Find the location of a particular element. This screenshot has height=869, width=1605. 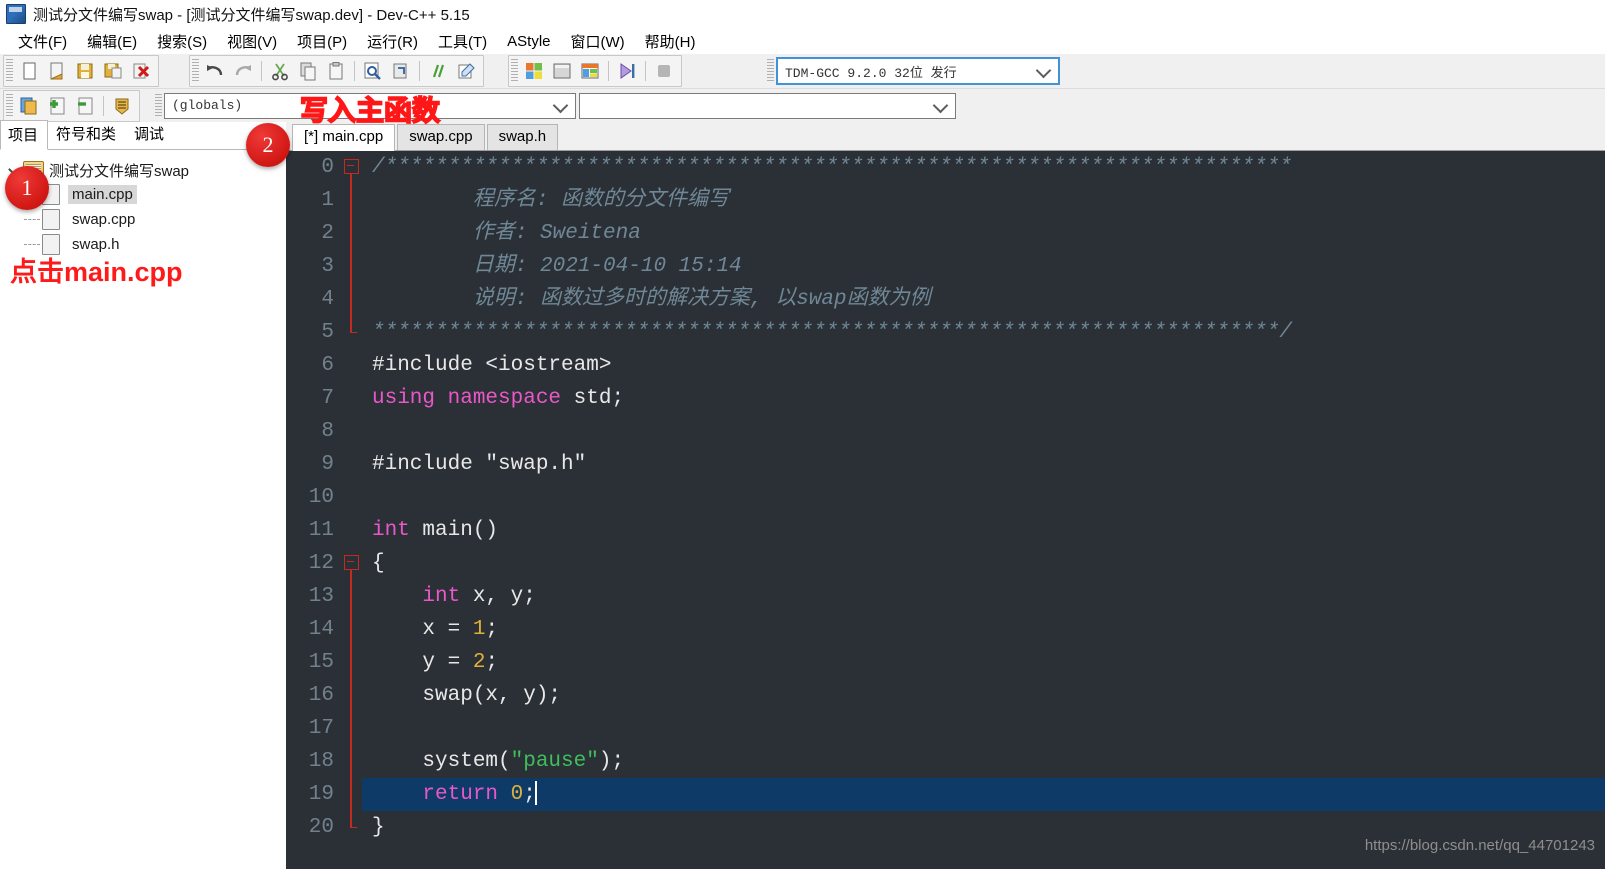

compiler-select: TDM-GCC 9.2.0 32位 发行 is located at coordinates (918, 71).